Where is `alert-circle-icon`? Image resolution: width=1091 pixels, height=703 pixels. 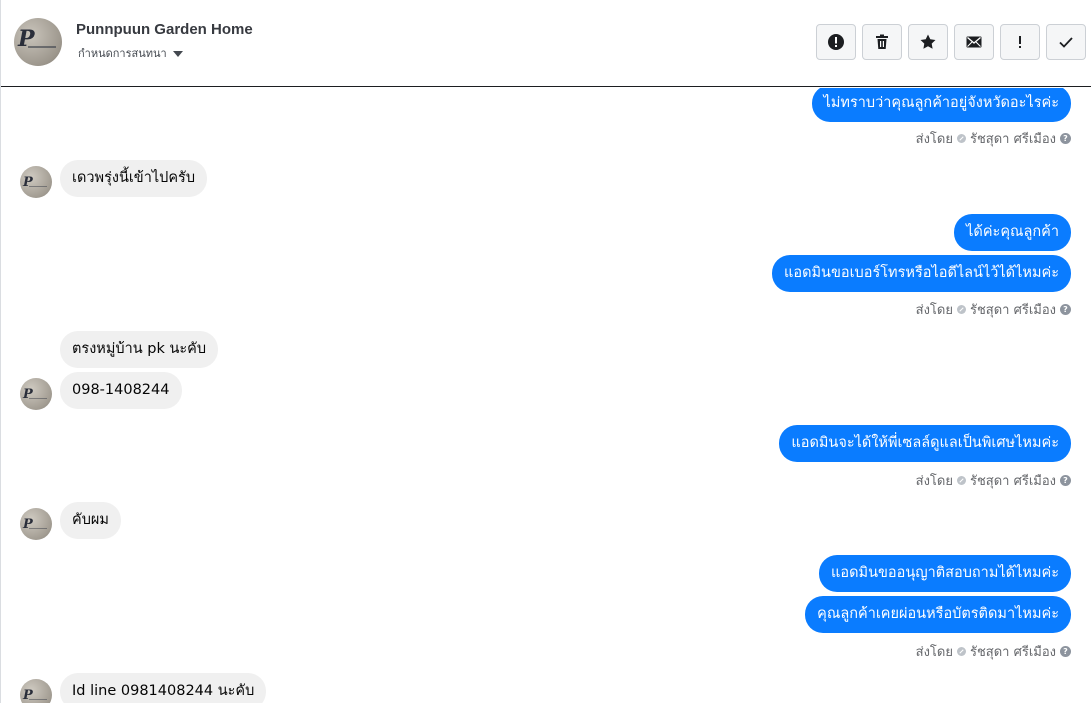
alert-circle-icon is located at coordinates (836, 42).